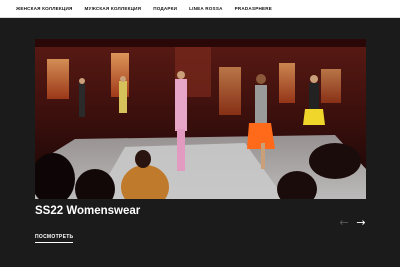 This screenshot has width=400, height=267. Describe the element at coordinates (253, 8) in the screenshot. I see `nav-item-pradasphere: PRADASPHERE` at that location.